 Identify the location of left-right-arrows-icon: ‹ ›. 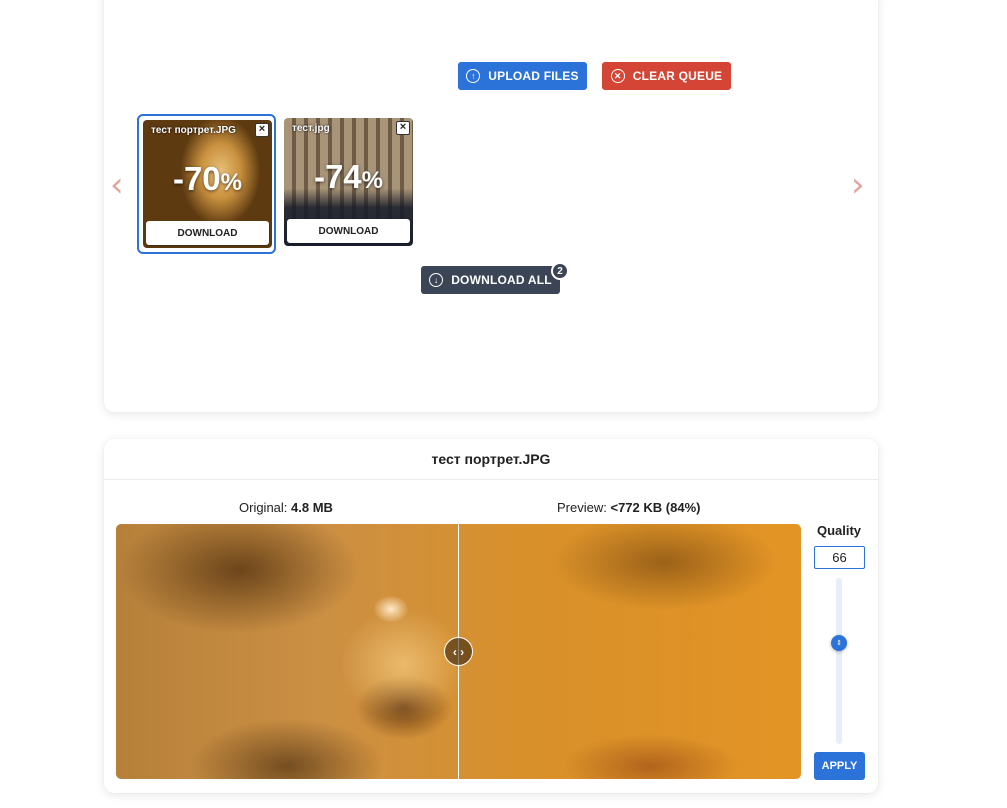
(458, 651).